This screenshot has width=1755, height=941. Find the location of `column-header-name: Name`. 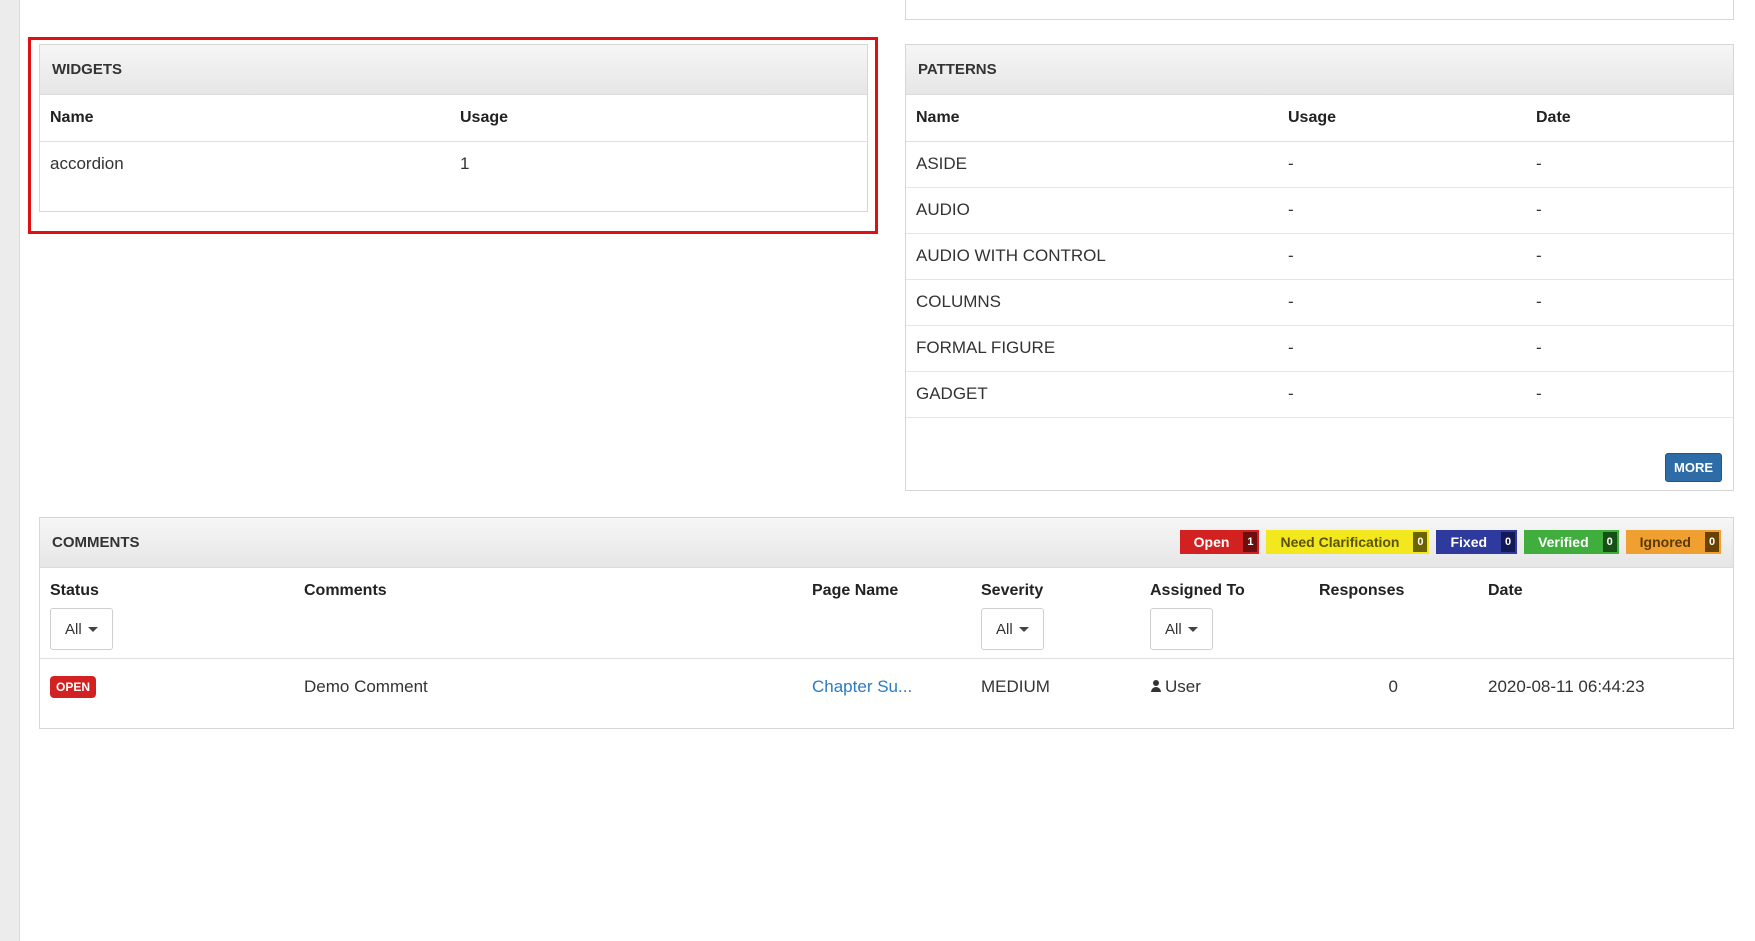

column-header-name: Name is located at coordinates (1092, 118).